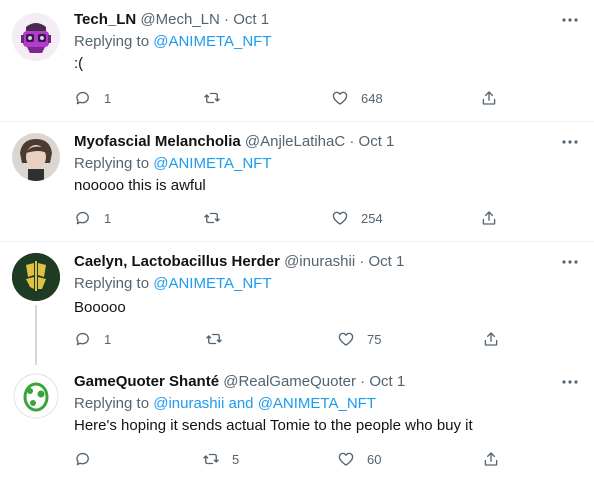  What do you see at coordinates (374, 339) in the screenshot?
I see `like-count: 75` at bounding box center [374, 339].